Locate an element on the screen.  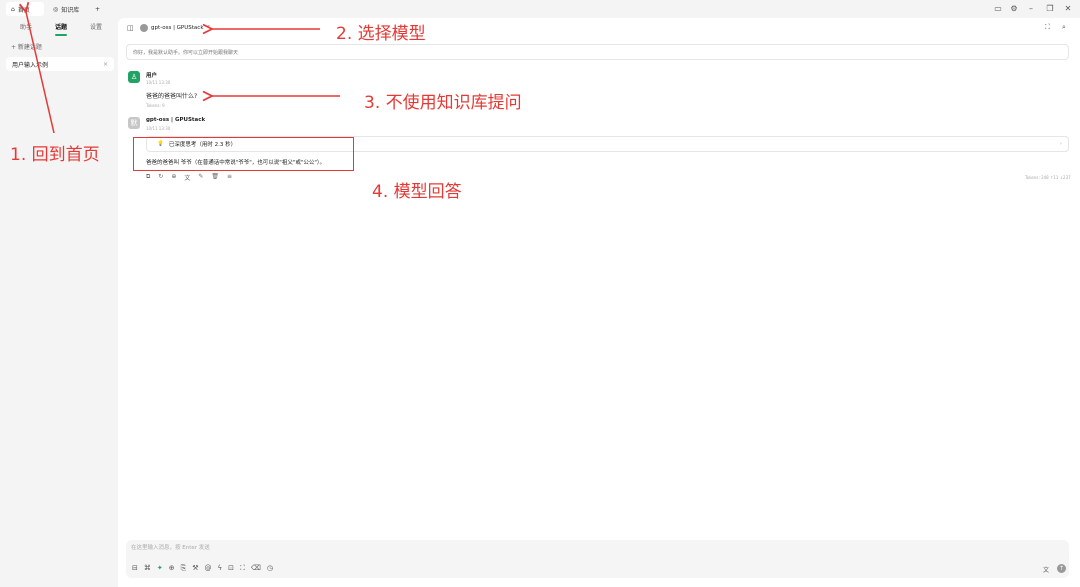
annotation-home: 1. 回到首页 is located at coordinates (55, 155).